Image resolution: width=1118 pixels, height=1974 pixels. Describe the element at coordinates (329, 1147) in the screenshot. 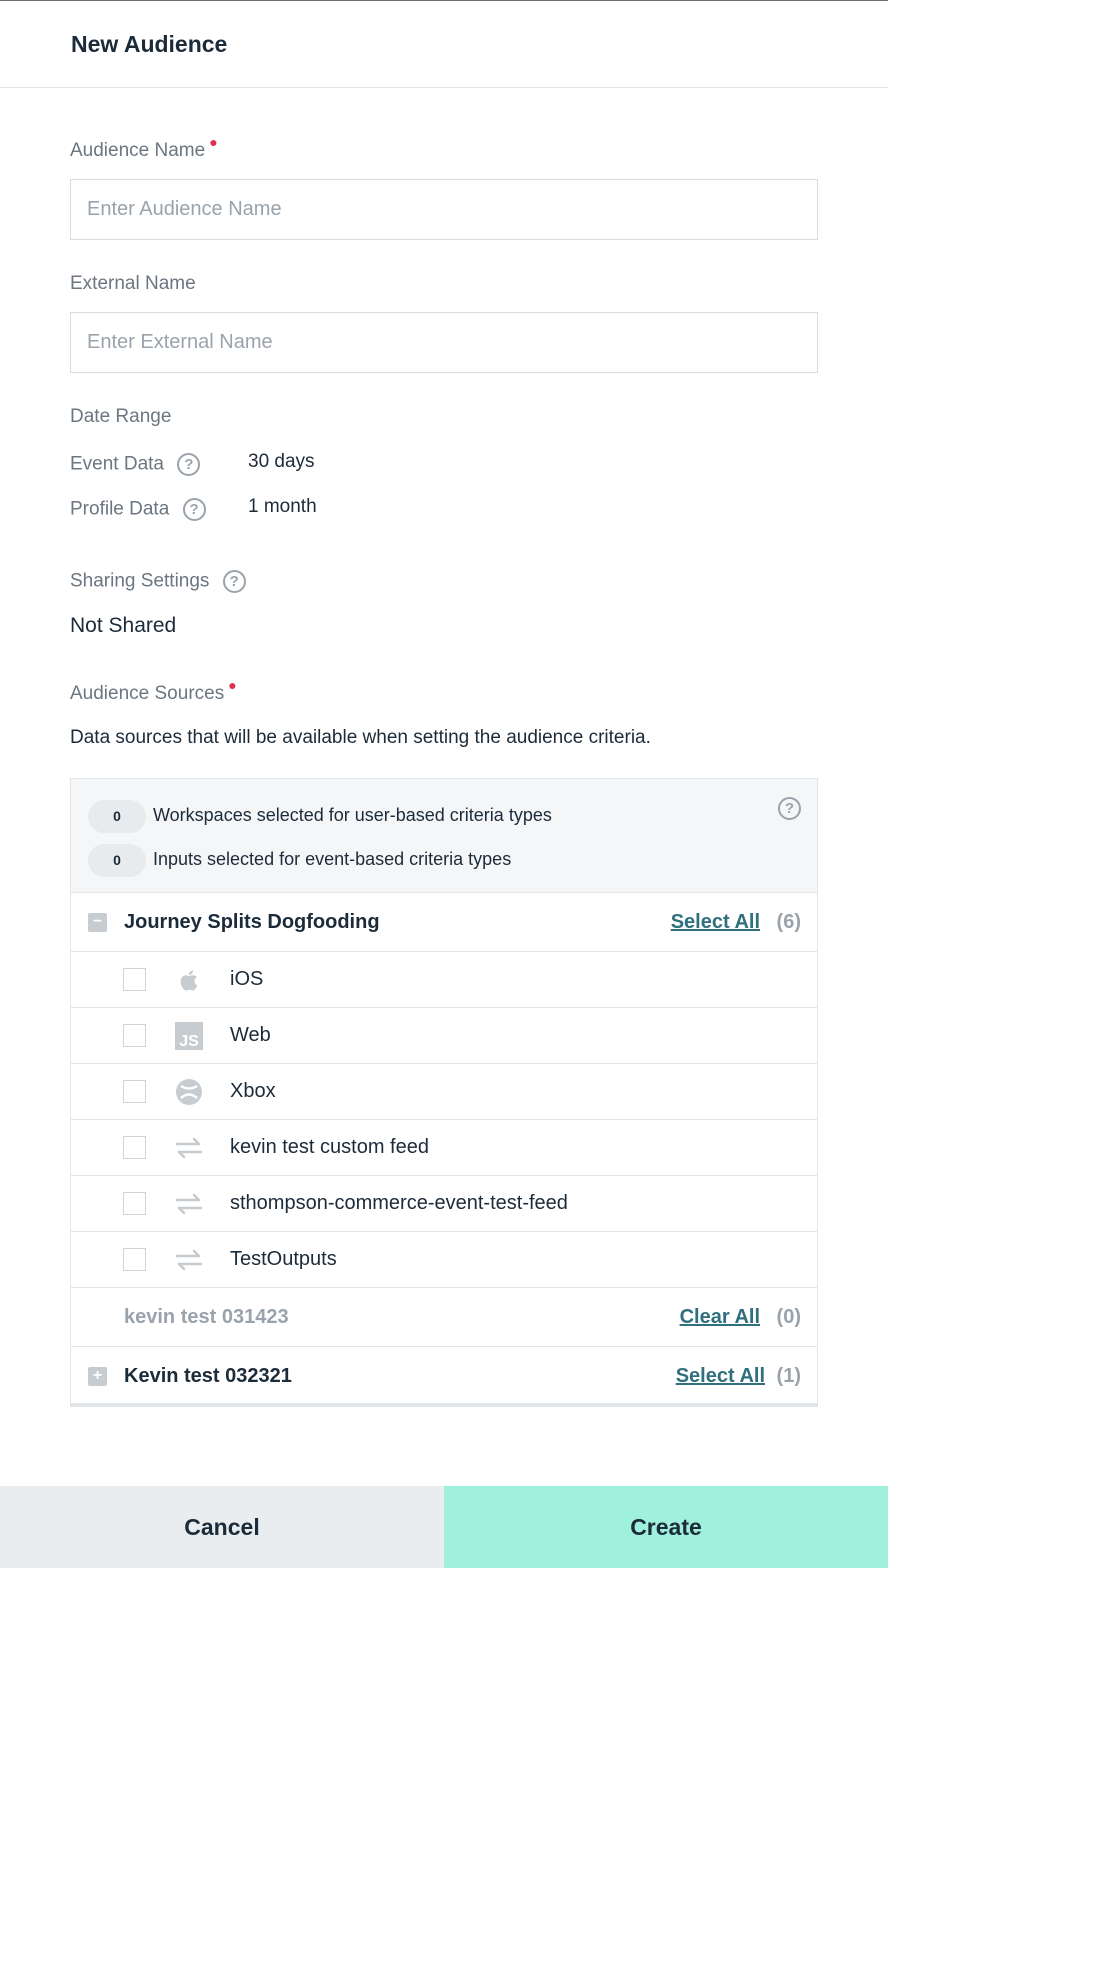

I see `source-name: kevin test custom feed` at that location.